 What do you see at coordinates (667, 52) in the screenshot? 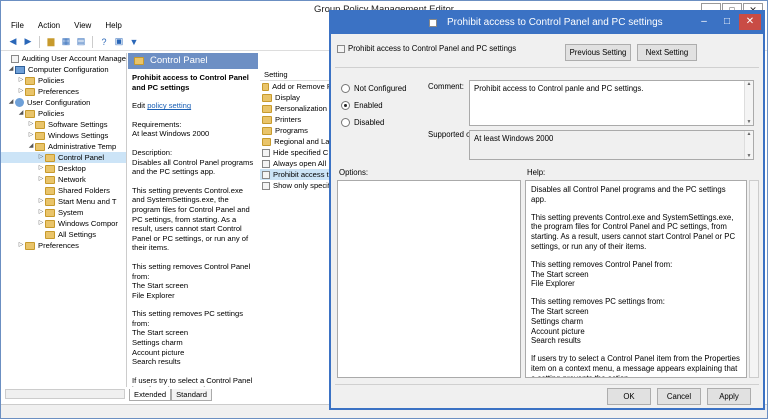
I see `next-setting-button: Next Setting` at bounding box center [667, 52].